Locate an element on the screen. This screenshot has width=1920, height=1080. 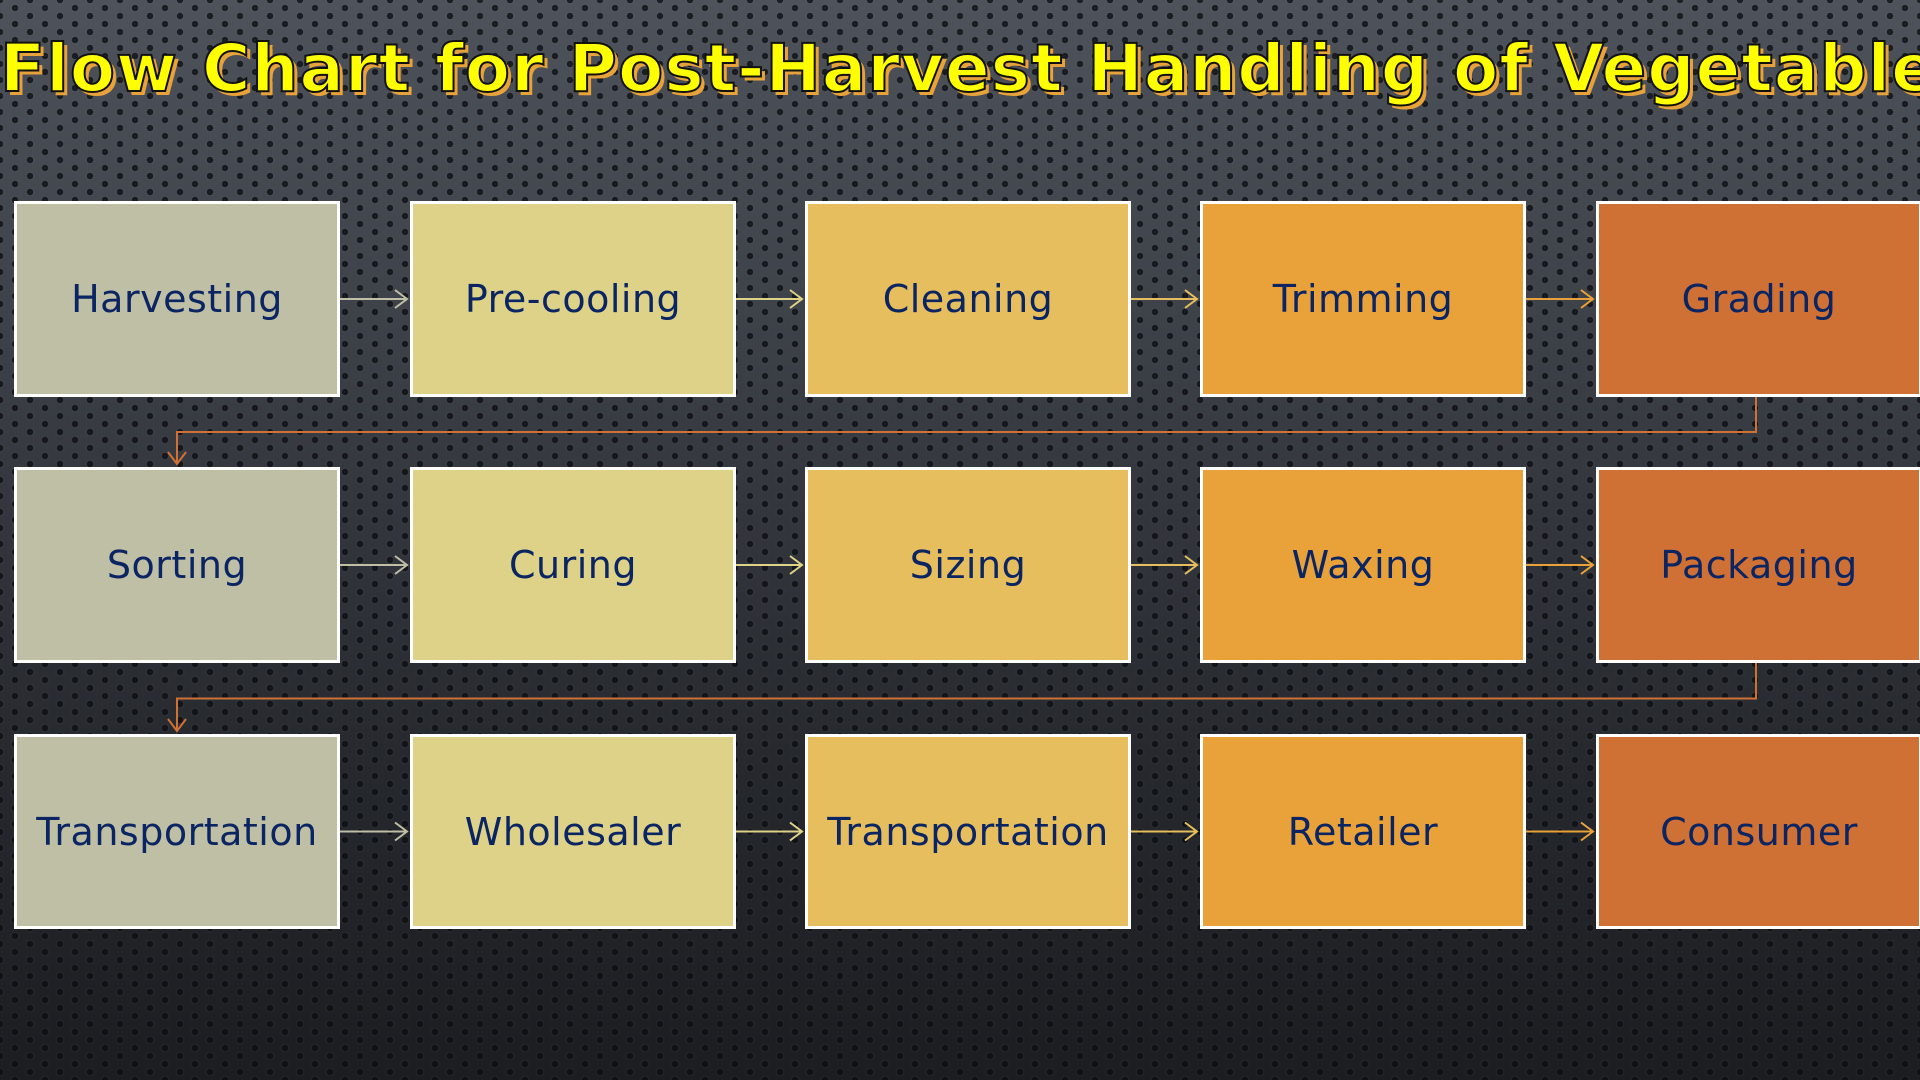
step-transportation-2: Transportation is located at coordinates (968, 831).